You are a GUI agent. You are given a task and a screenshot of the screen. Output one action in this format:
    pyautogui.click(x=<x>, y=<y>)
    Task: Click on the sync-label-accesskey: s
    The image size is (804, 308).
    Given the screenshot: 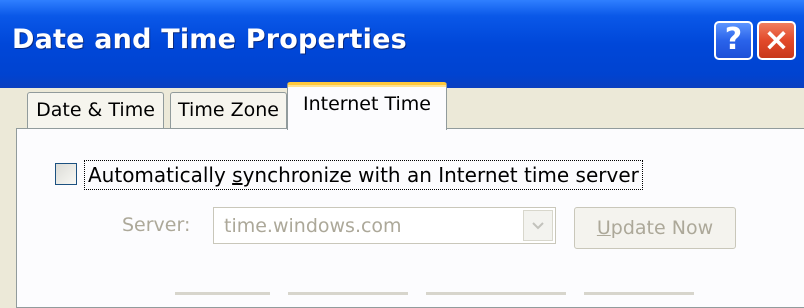 What is the action you would take?
    pyautogui.click(x=237, y=175)
    